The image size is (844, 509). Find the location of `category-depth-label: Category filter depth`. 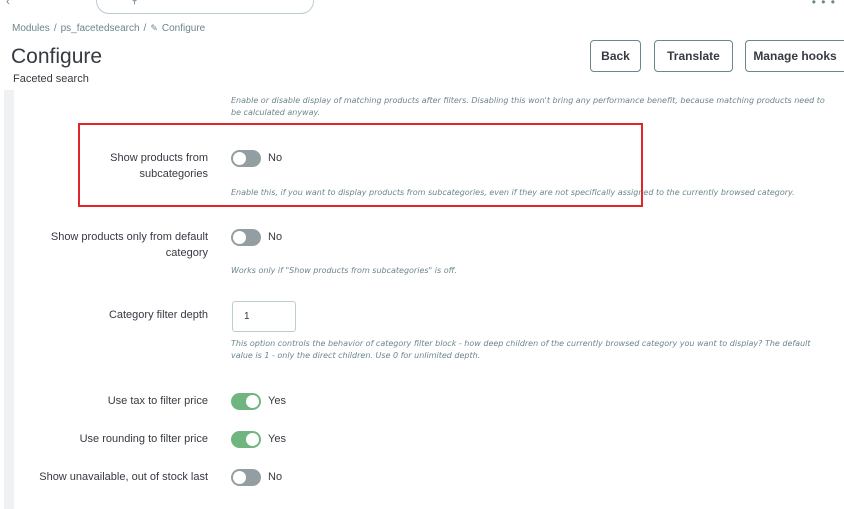

category-depth-label: Category filter depth is located at coordinates (158, 315).